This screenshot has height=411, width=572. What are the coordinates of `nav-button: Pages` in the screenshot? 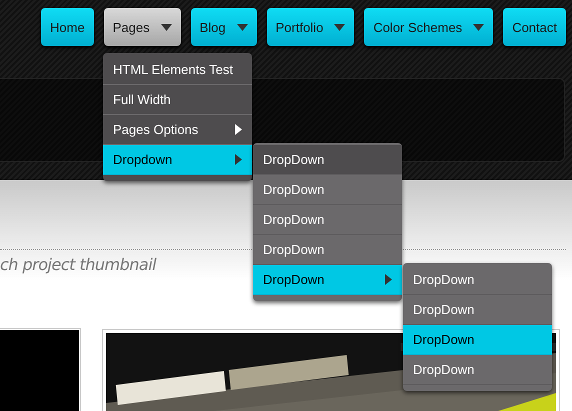 It's located at (142, 27).